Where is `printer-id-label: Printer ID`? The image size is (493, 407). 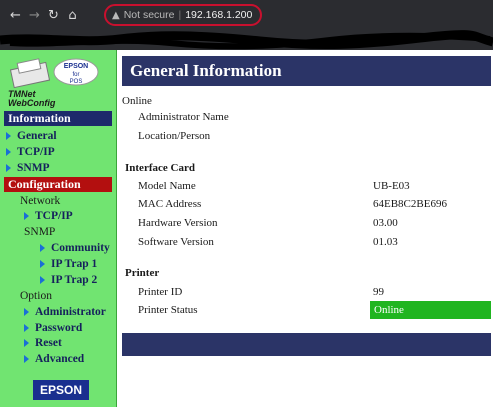 printer-id-label: Printer ID is located at coordinates (160, 292).